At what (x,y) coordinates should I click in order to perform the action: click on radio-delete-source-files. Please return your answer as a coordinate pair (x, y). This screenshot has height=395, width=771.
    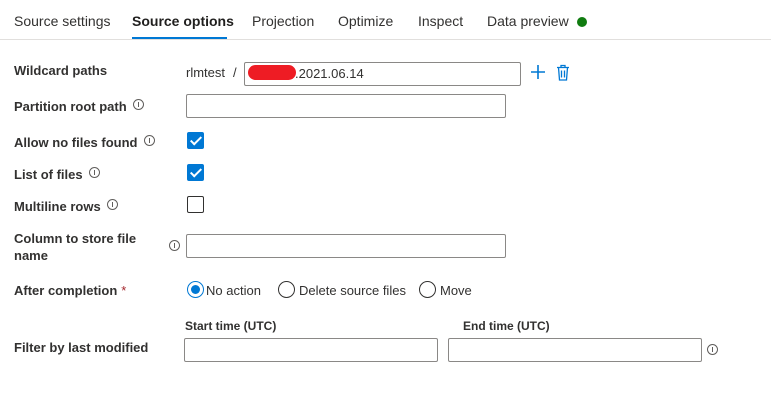
    Looking at the image, I should click on (286, 289).